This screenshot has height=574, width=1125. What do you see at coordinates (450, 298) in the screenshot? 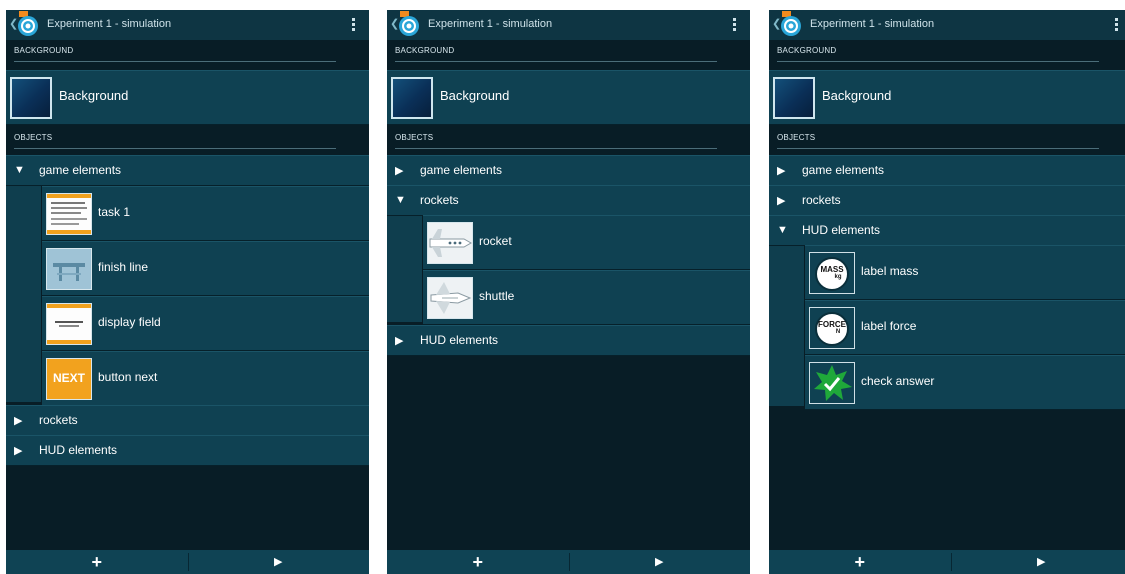
I see `shuttle-thumbnail` at bounding box center [450, 298].